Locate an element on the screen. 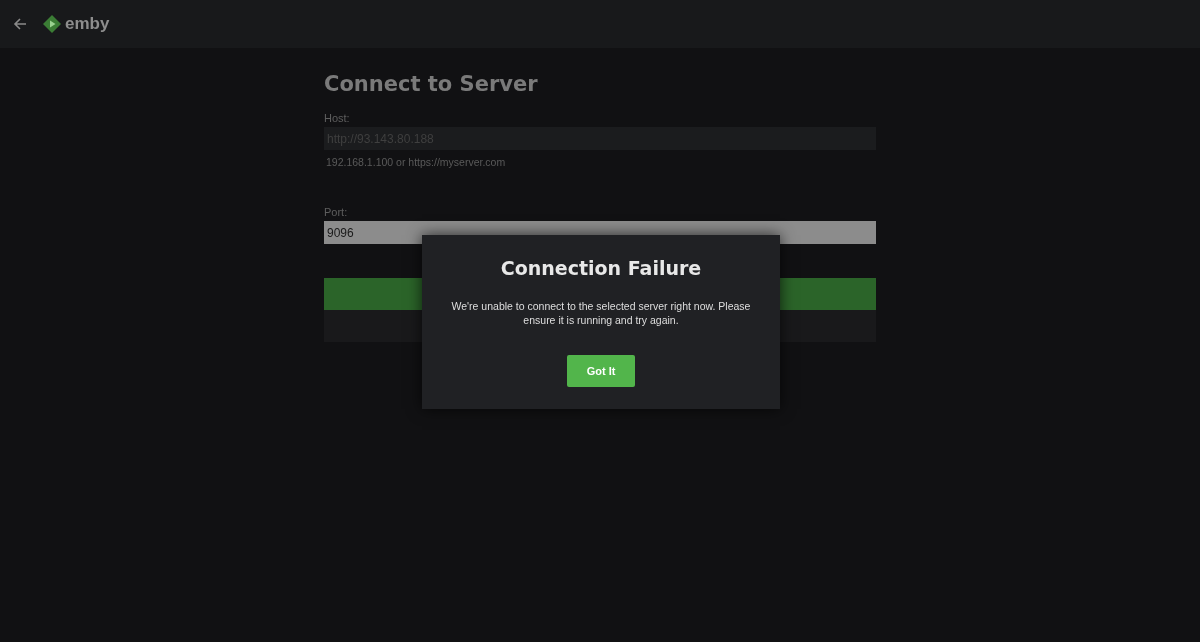 Image resolution: width=1200 pixels, height=642 pixels. page-title: Connect to Server is located at coordinates (431, 84).